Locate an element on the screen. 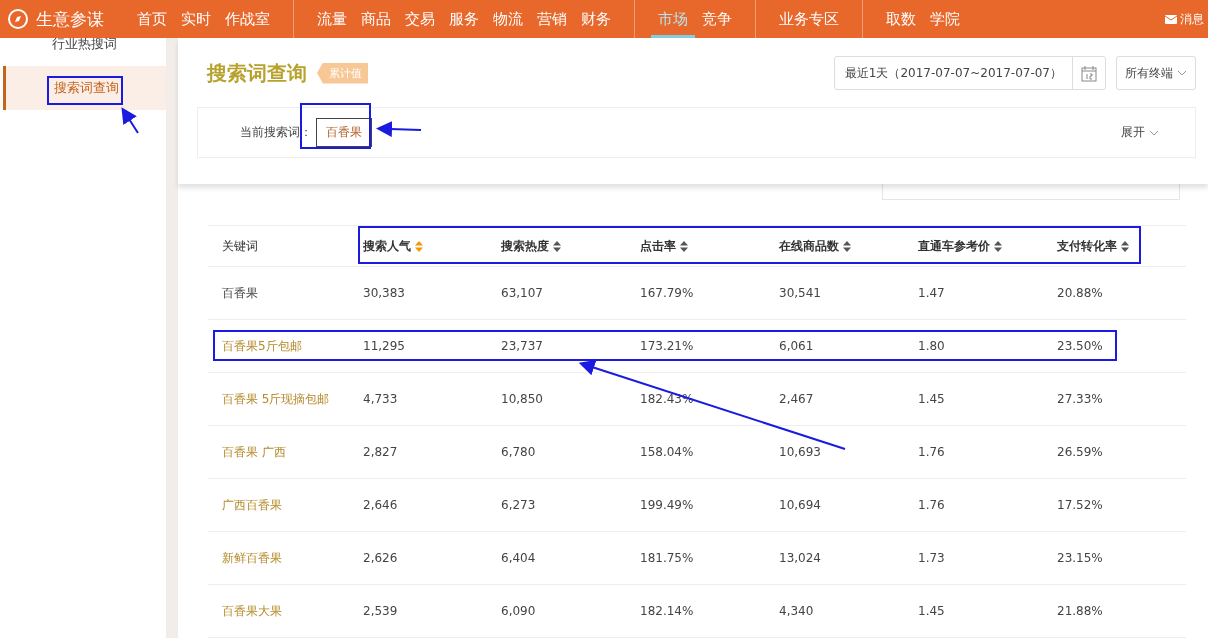 This screenshot has width=1208, height=638. table-cell-text: 26.59% is located at coordinates (1080, 452).